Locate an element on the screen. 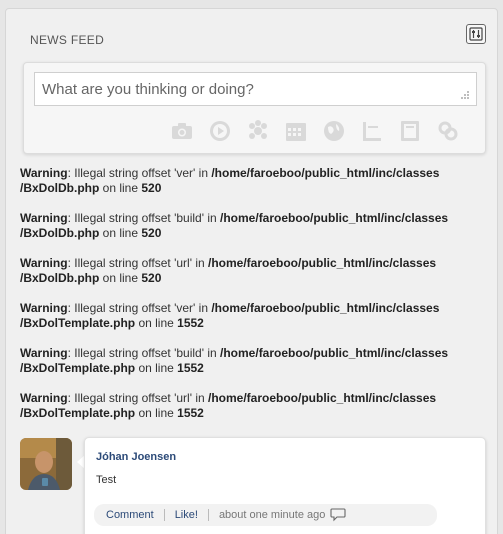  panel-title: NEWS FEED is located at coordinates (67, 40).